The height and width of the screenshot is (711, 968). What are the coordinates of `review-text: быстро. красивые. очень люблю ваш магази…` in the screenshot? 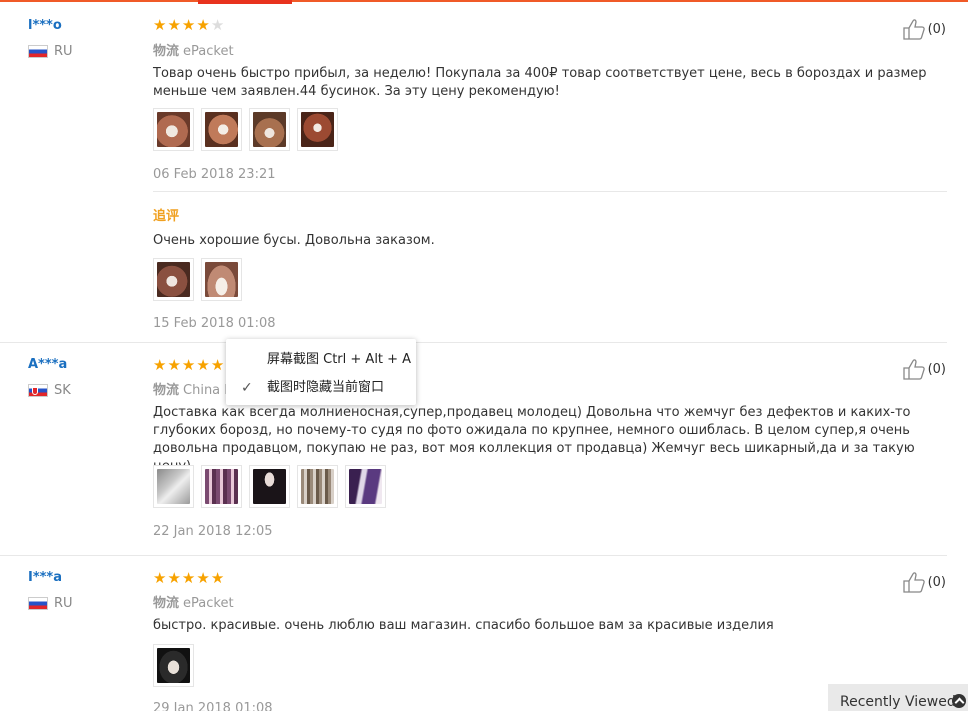 It's located at (463, 625).